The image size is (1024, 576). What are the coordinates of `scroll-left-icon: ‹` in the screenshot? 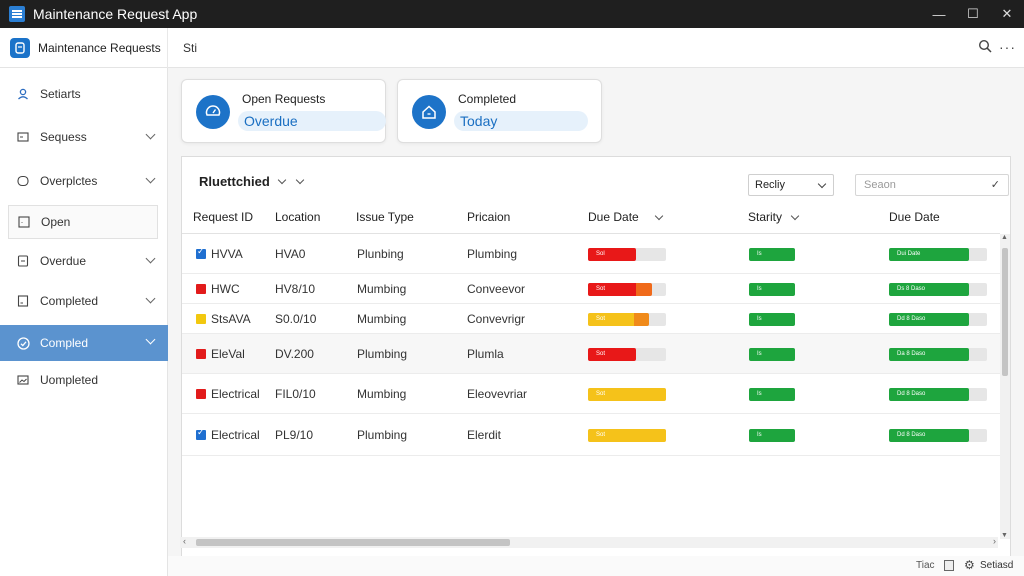 It's located at (184, 541).